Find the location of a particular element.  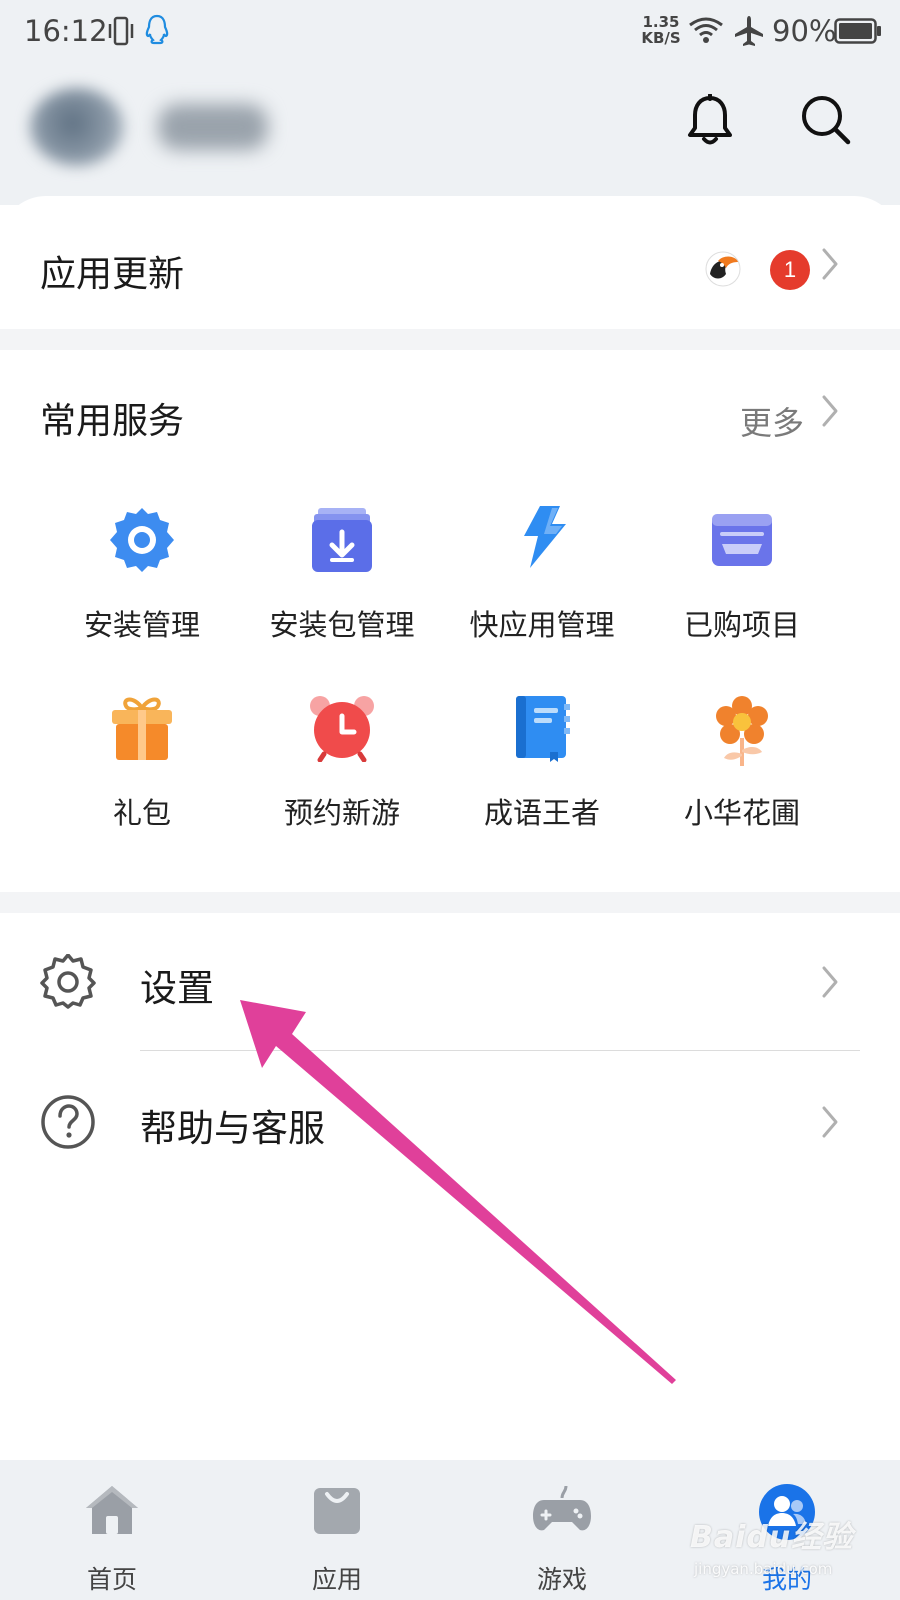

annotation-arrow is located at coordinates (458, 1192).